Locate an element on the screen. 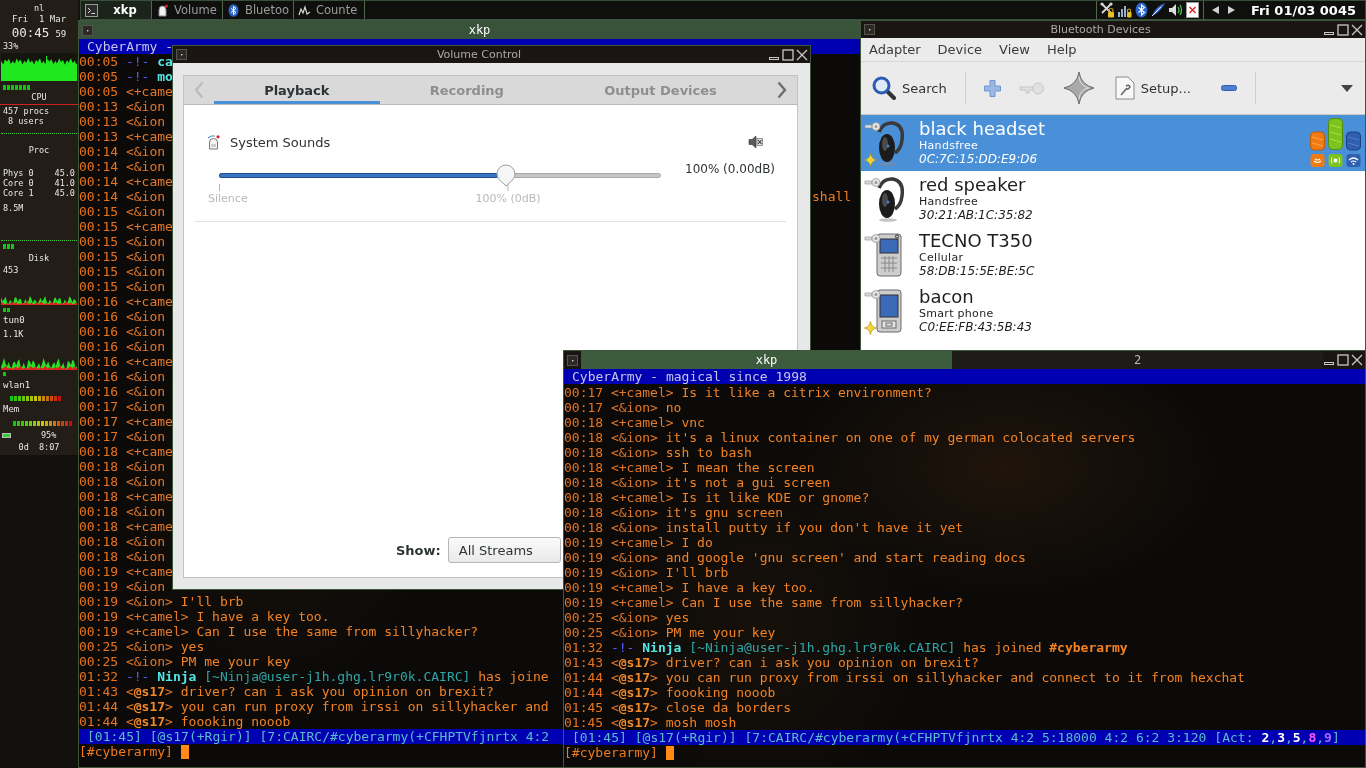 The image size is (1366, 768). proc-label: Proc is located at coordinates (39, 150).